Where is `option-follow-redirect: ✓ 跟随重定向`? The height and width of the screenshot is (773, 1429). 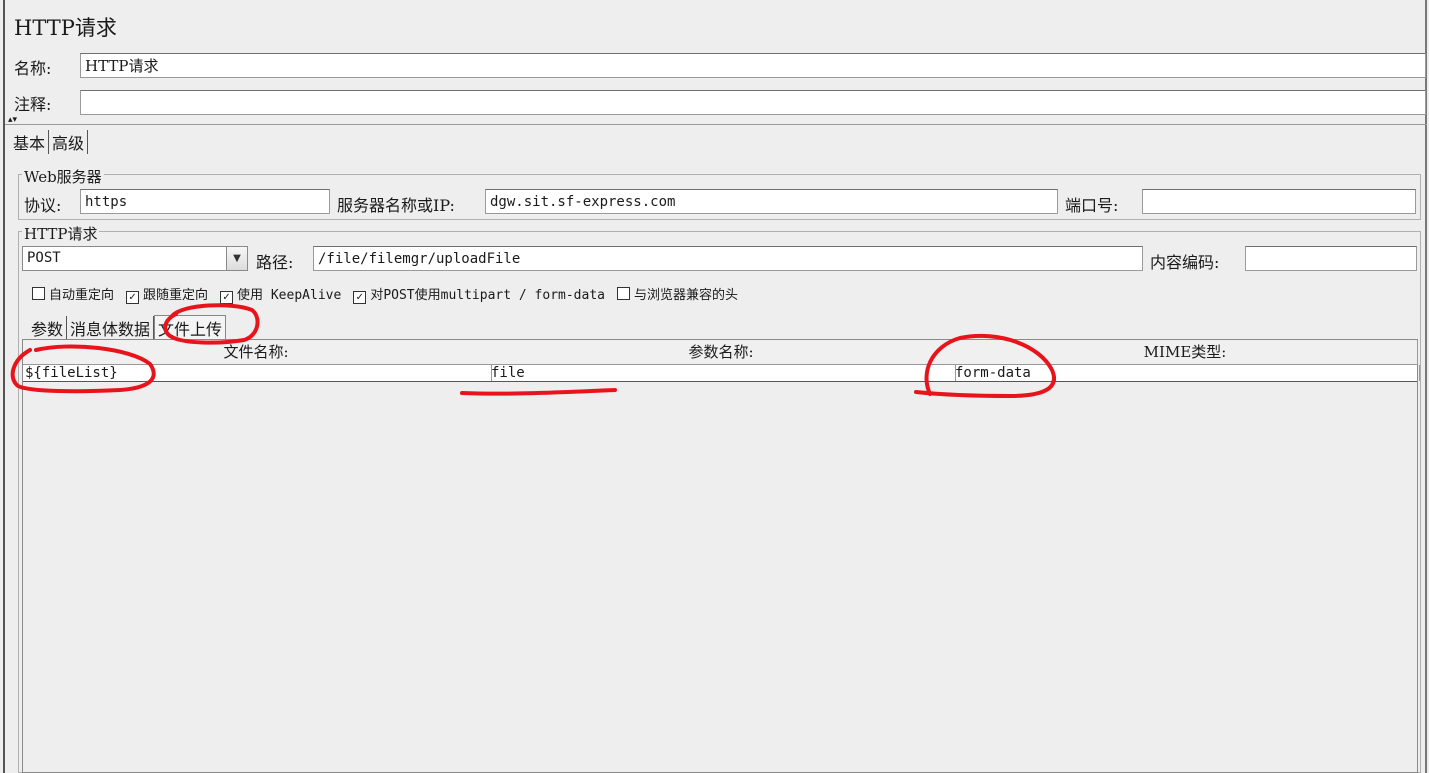 option-follow-redirect: ✓ 跟随重定向 is located at coordinates (167, 296).